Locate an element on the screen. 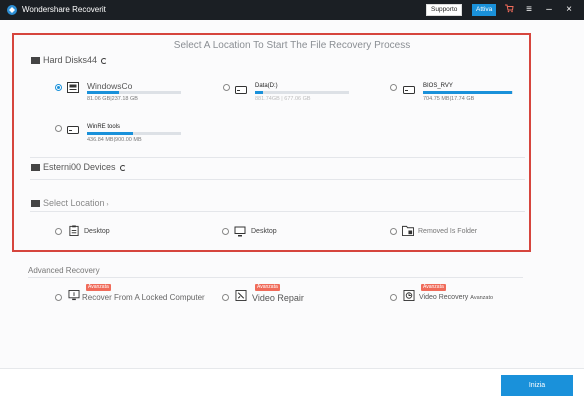 This screenshot has width=584, height=400. drive-name: WinRE tools is located at coordinates (104, 127).